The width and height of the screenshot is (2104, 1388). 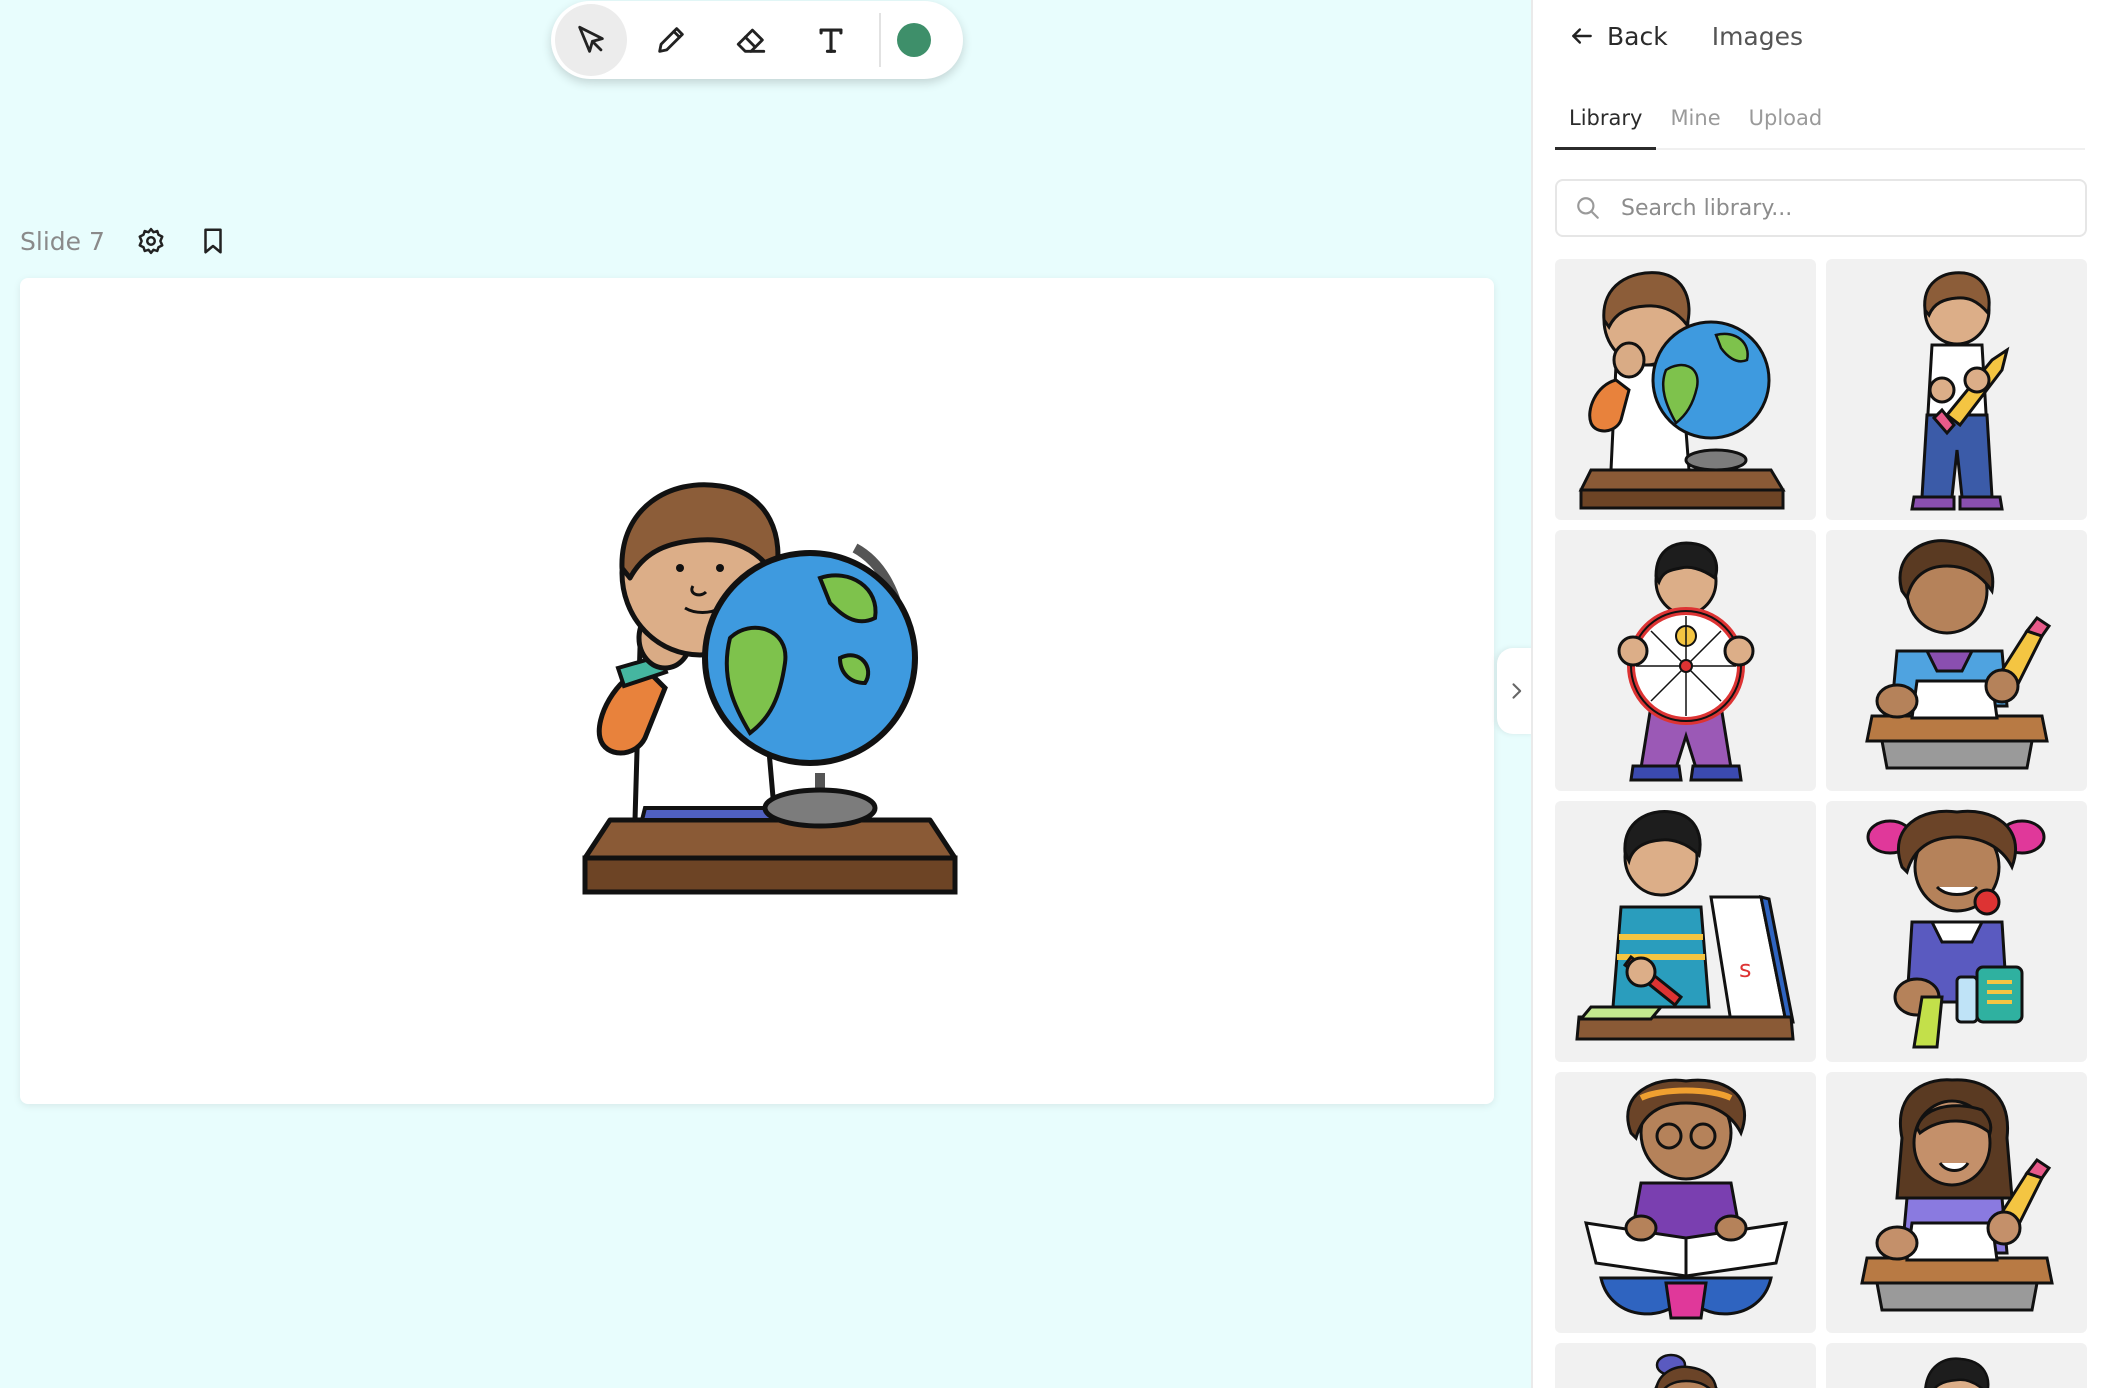 What do you see at coordinates (1957, 653) in the screenshot?
I see `girl-writing-at-desk-clipart` at bounding box center [1957, 653].